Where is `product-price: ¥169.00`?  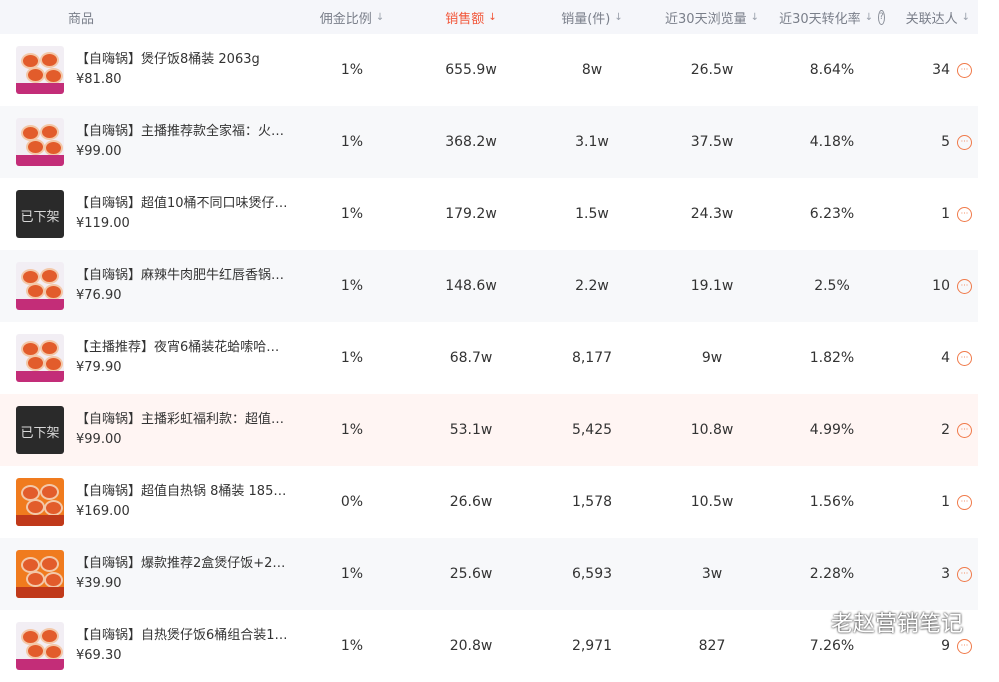
product-price: ¥169.00 is located at coordinates (103, 511).